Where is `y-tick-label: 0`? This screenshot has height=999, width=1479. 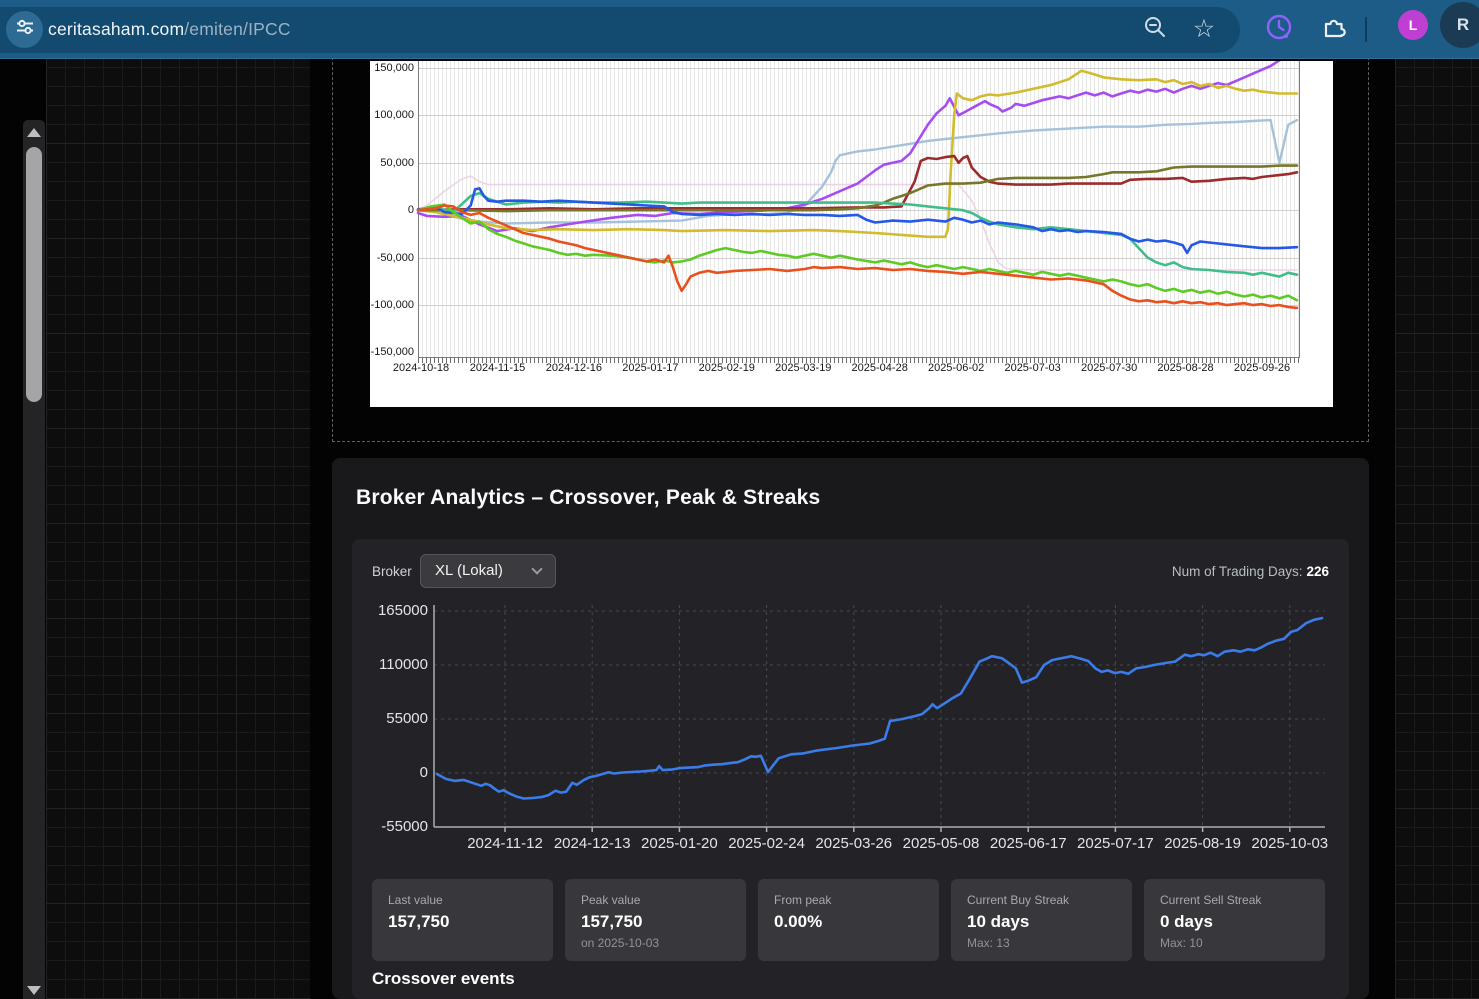 y-tick-label: 0 is located at coordinates (423, 772).